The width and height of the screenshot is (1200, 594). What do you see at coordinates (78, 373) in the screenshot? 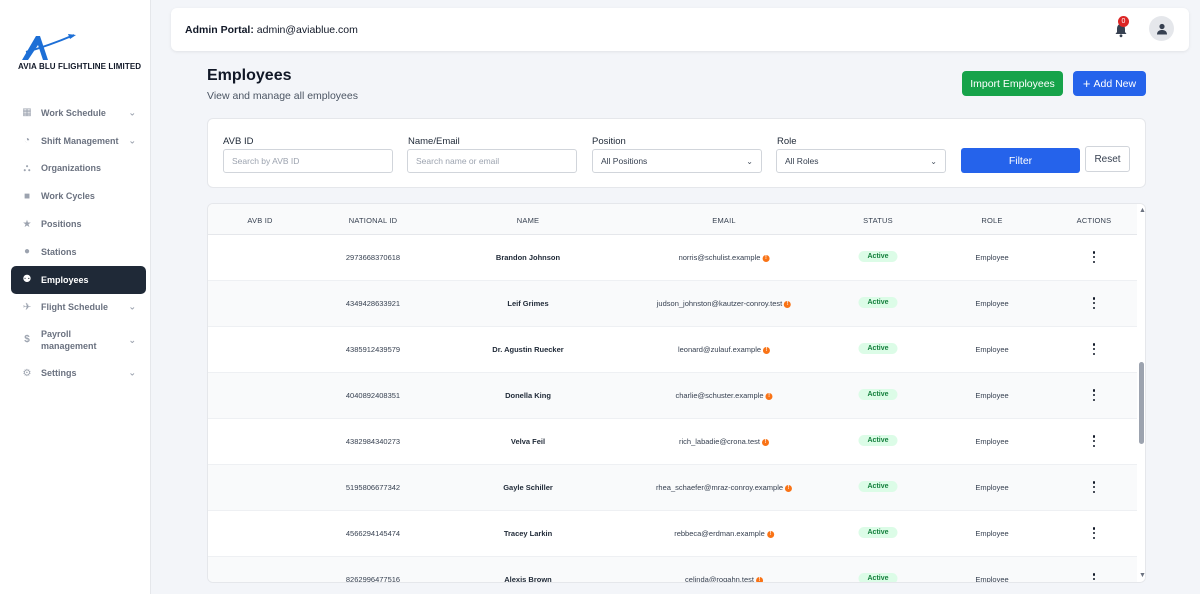
I see `sidebar-item-settings: ⚙ Settings ⌄` at bounding box center [78, 373].